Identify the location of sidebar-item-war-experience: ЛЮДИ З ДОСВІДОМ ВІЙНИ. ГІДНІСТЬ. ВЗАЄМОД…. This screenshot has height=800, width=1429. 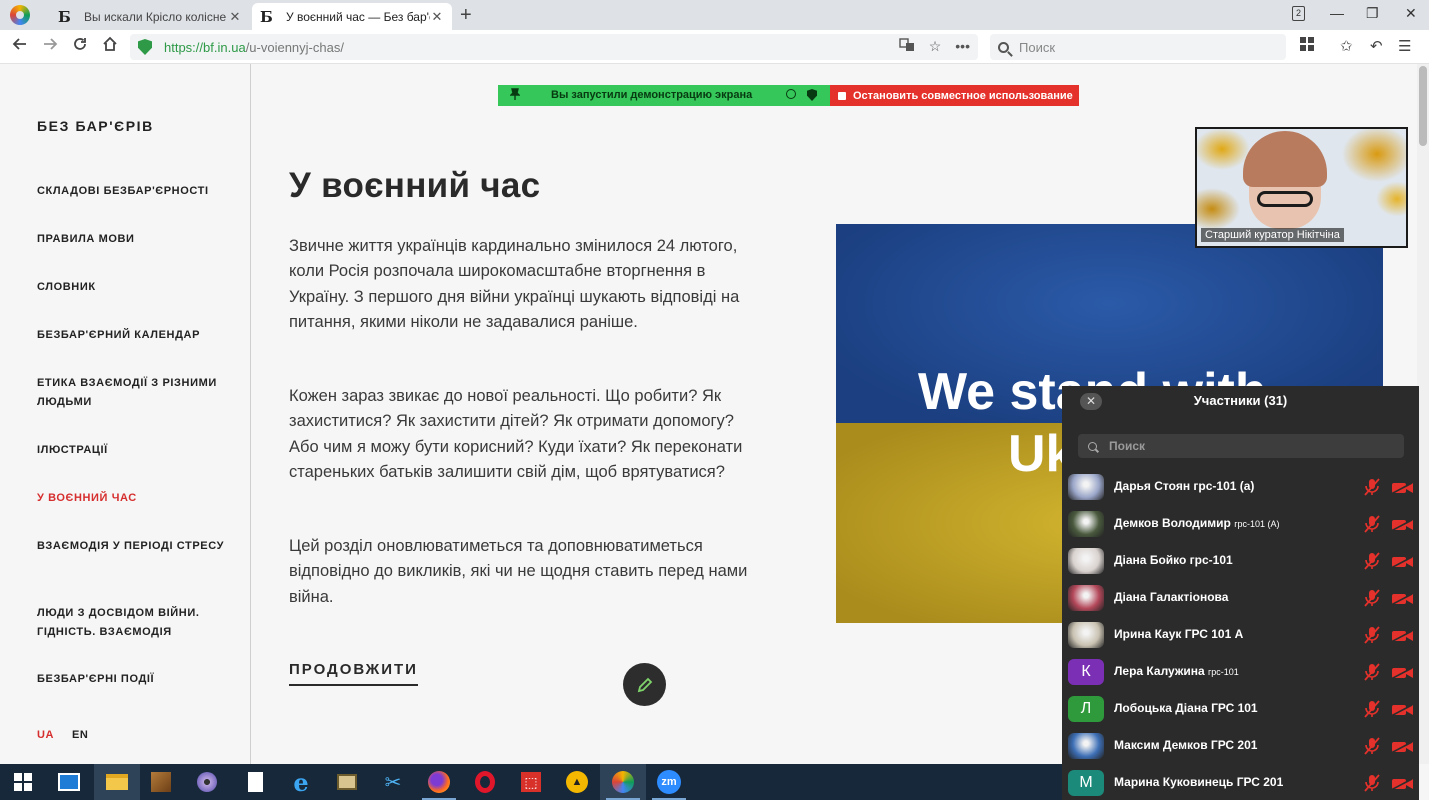
(132, 623).